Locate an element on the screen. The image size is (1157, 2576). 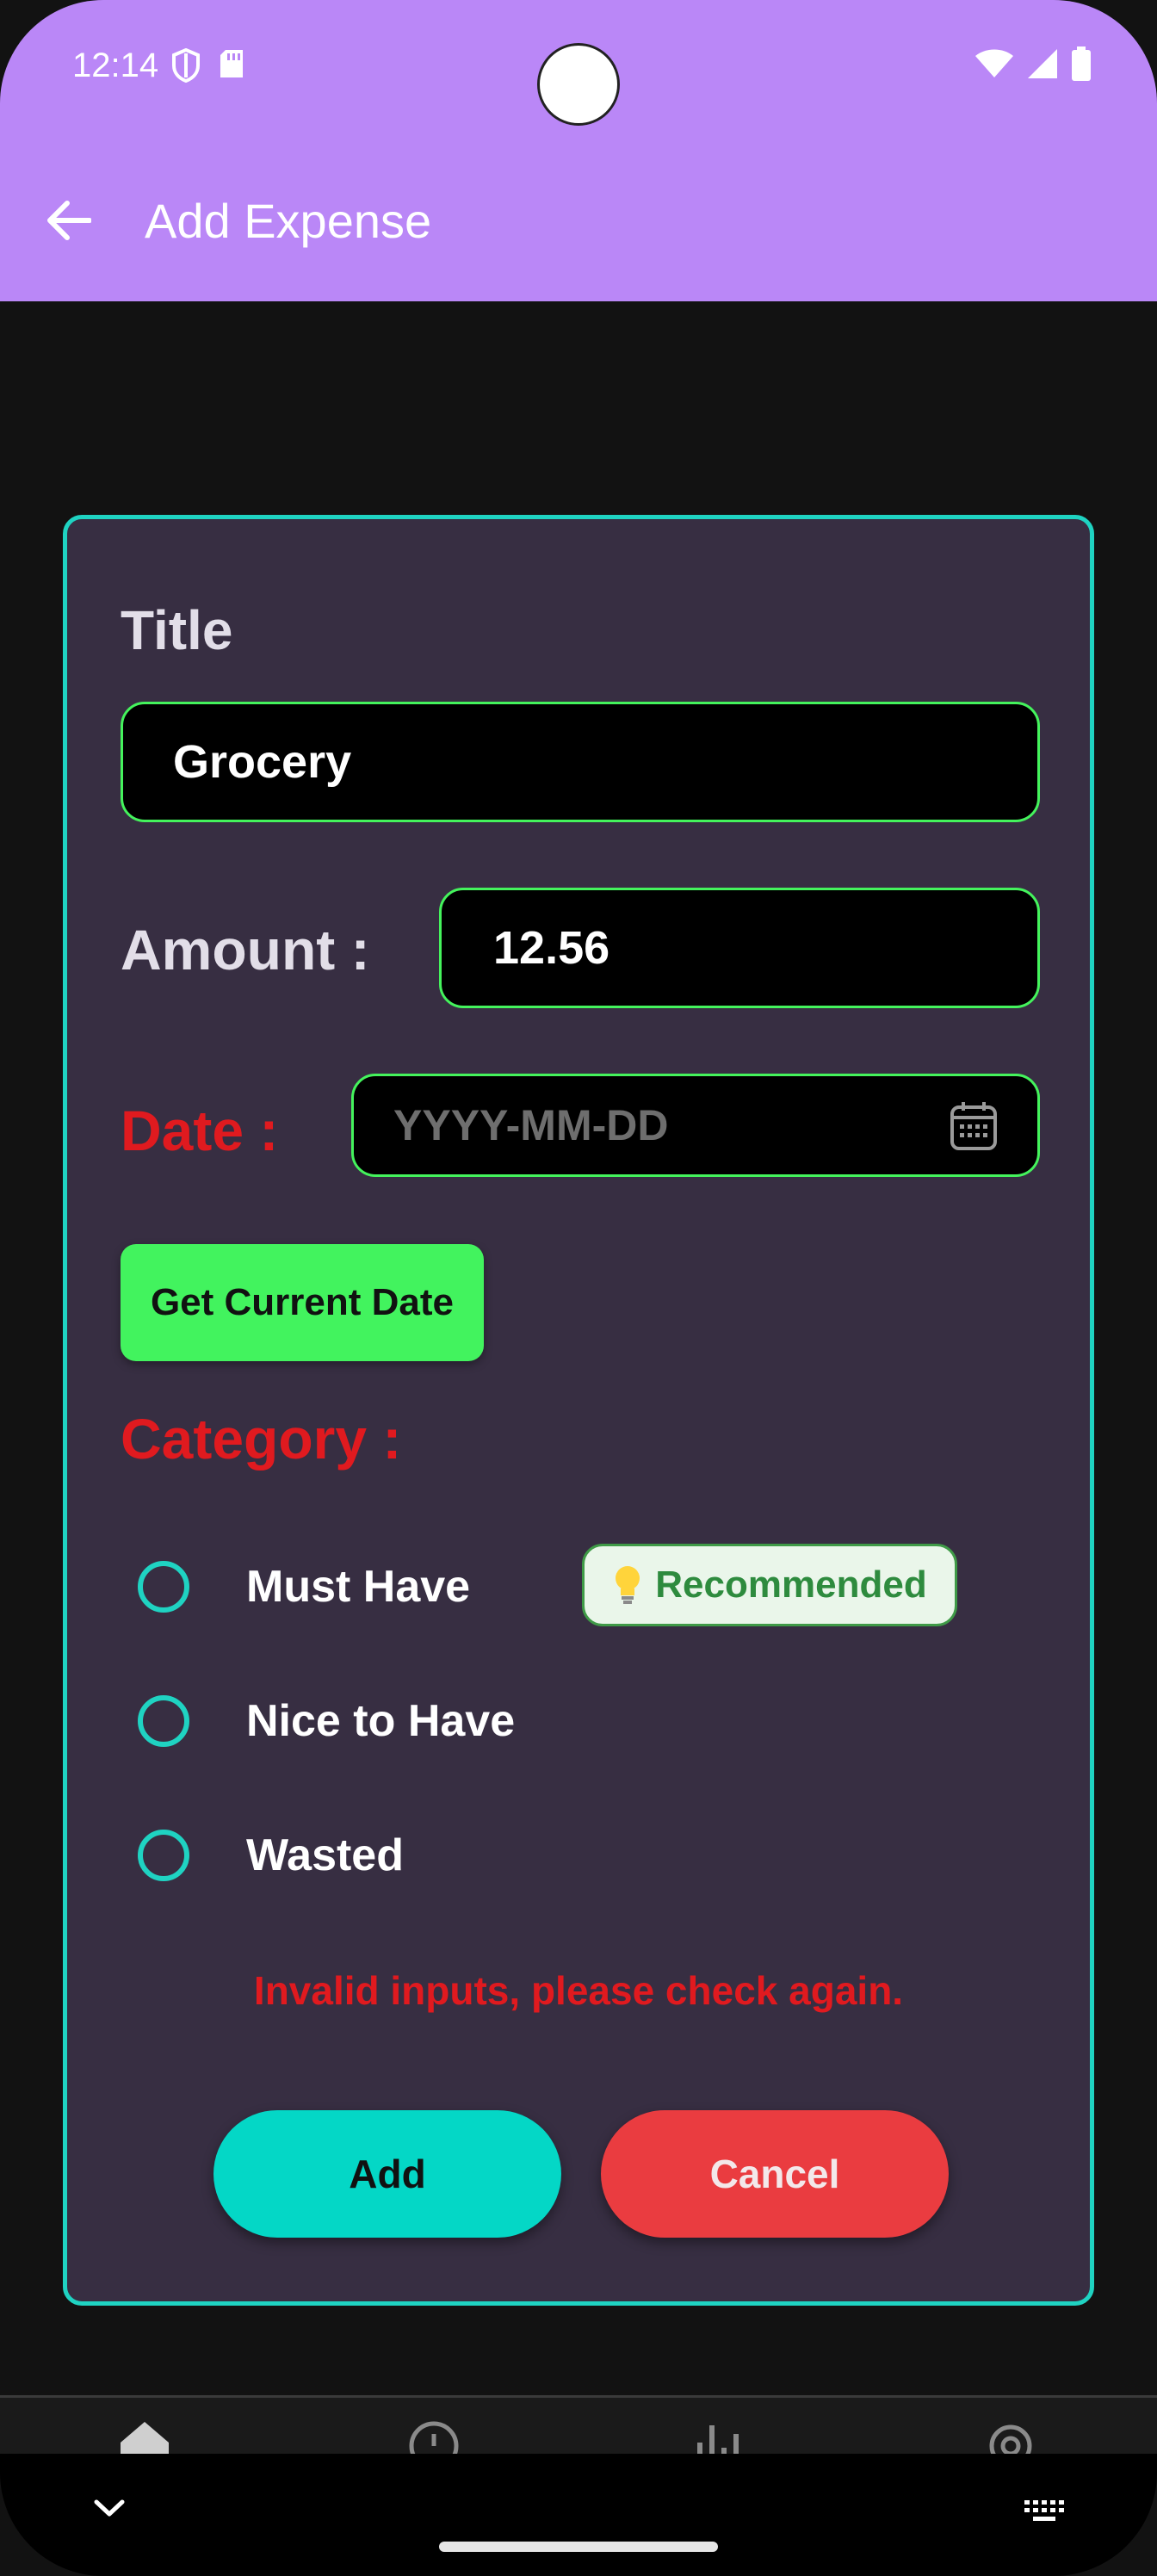
recommended-text: Recommended is located at coordinates (791, 1585).